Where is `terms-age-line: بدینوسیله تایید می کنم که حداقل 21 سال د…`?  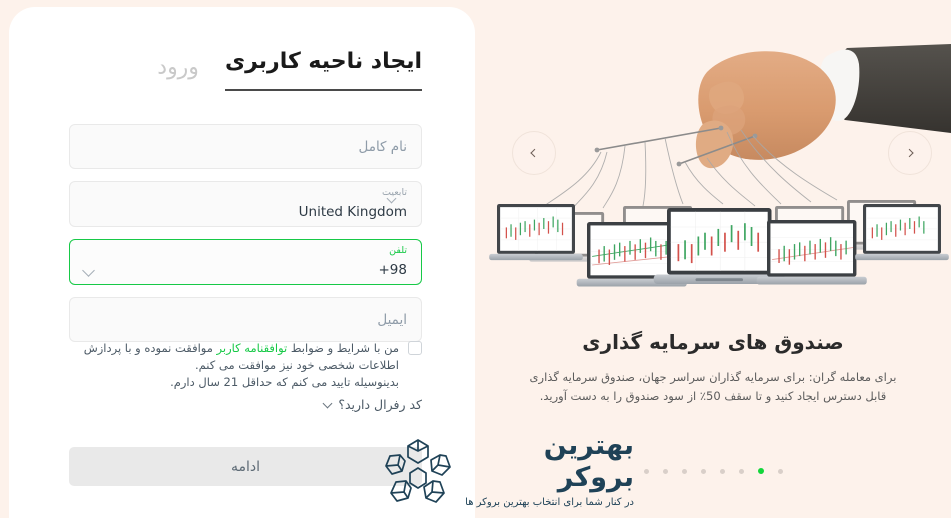
terms-age-line: بدینوسیله تایید می کنم که حداقل 21 سال د… is located at coordinates (284, 382).